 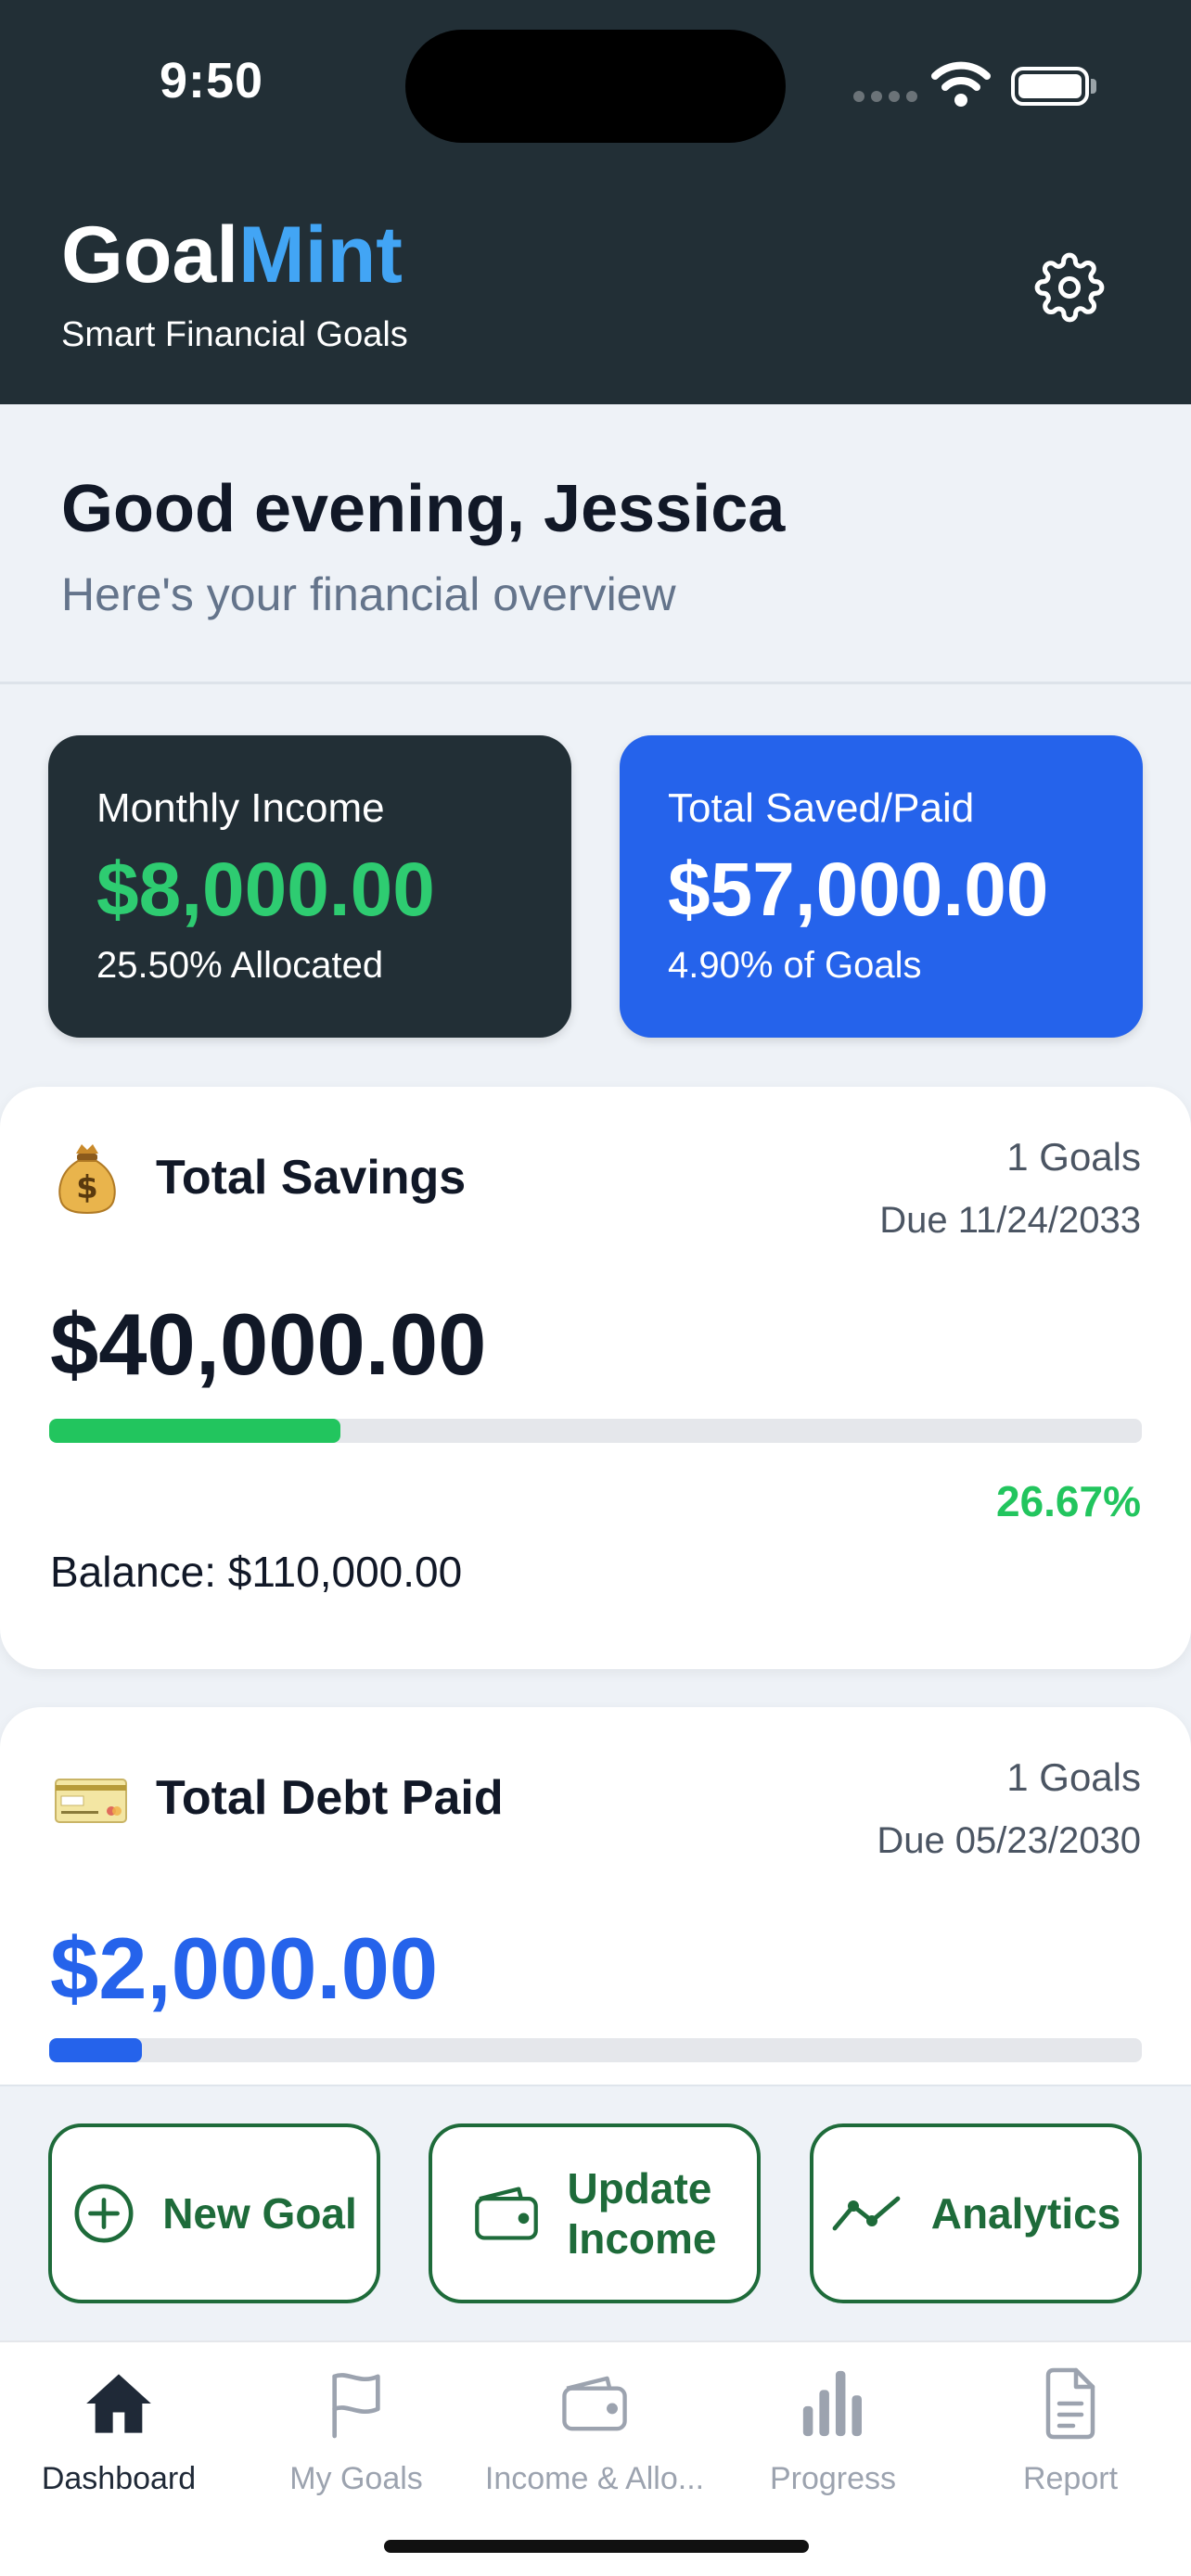 What do you see at coordinates (245, 1968) in the screenshot?
I see `debt-amount: $2,000.00` at bounding box center [245, 1968].